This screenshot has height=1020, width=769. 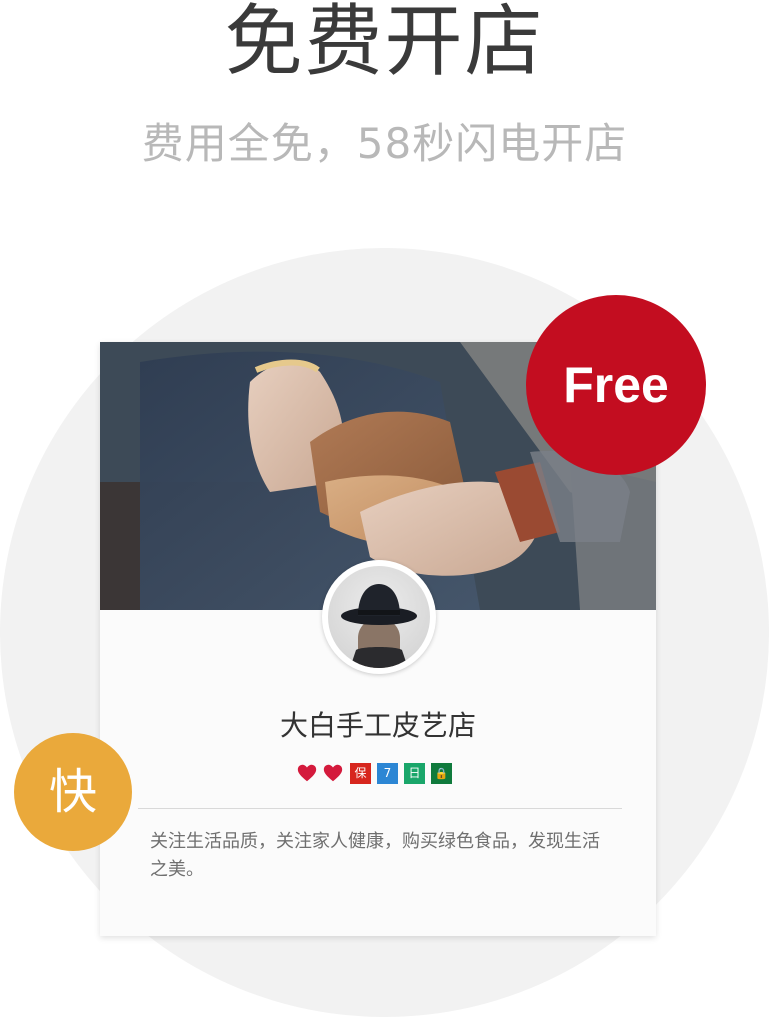 I want to click on seven-day-return-badge: 7, so click(x=387, y=773).